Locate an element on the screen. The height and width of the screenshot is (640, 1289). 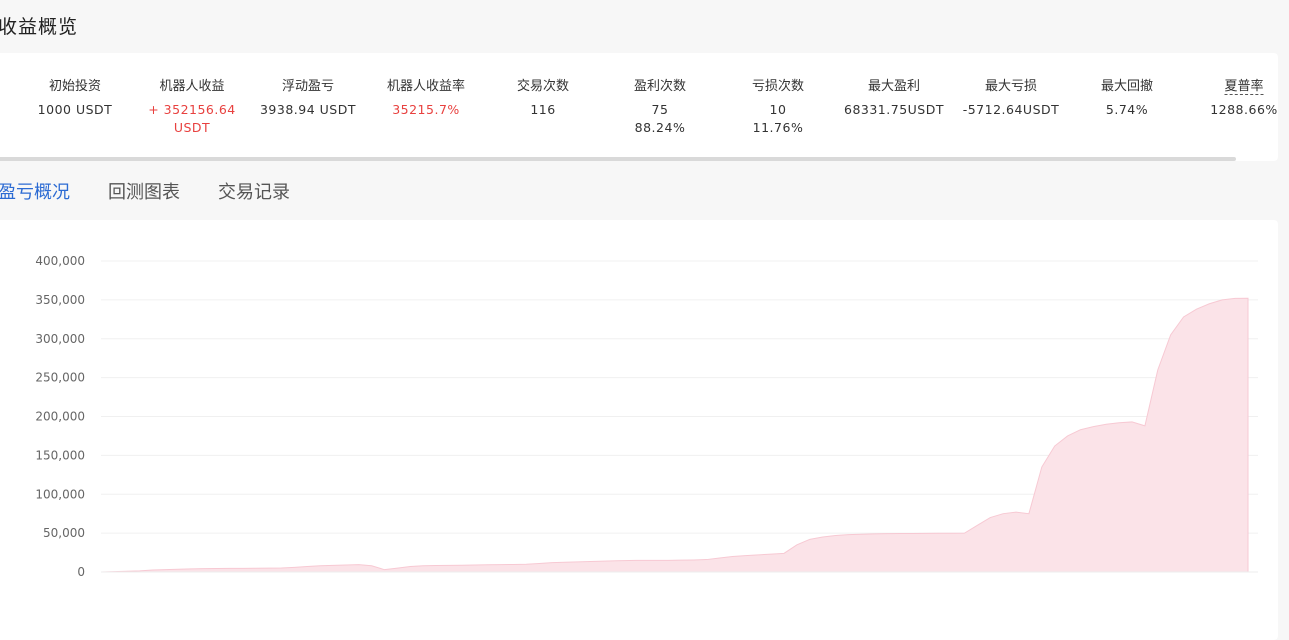
stat-win-count: 盈利次数 7588.24% is located at coordinates (660, 103).